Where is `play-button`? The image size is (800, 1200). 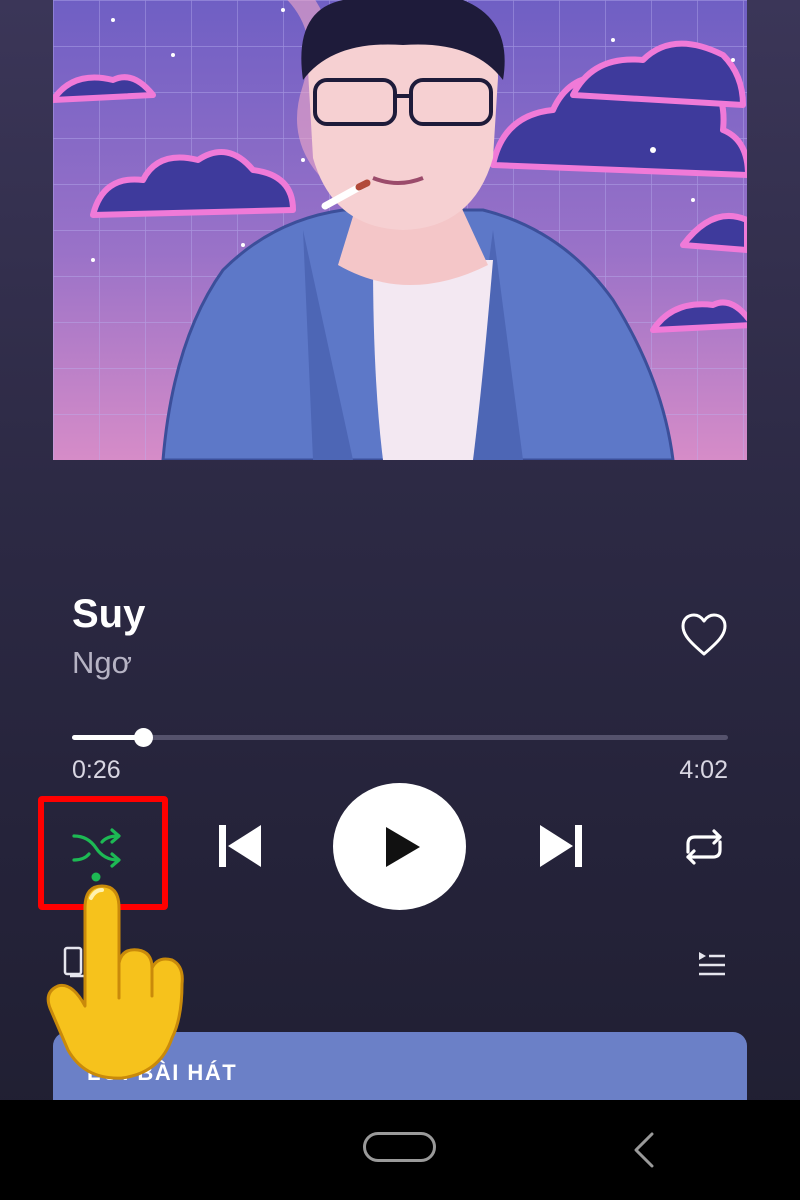 play-button is located at coordinates (399, 846).